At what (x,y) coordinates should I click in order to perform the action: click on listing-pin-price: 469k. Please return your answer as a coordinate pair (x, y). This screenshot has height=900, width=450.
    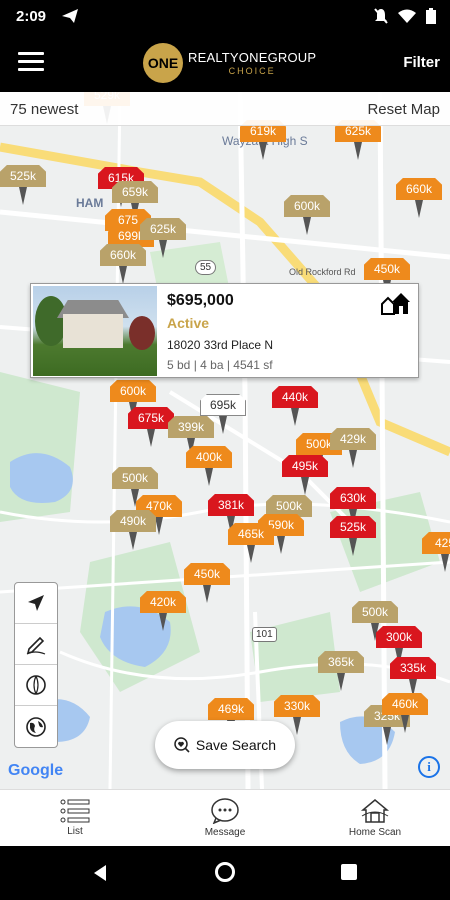
    Looking at the image, I should click on (231, 709).